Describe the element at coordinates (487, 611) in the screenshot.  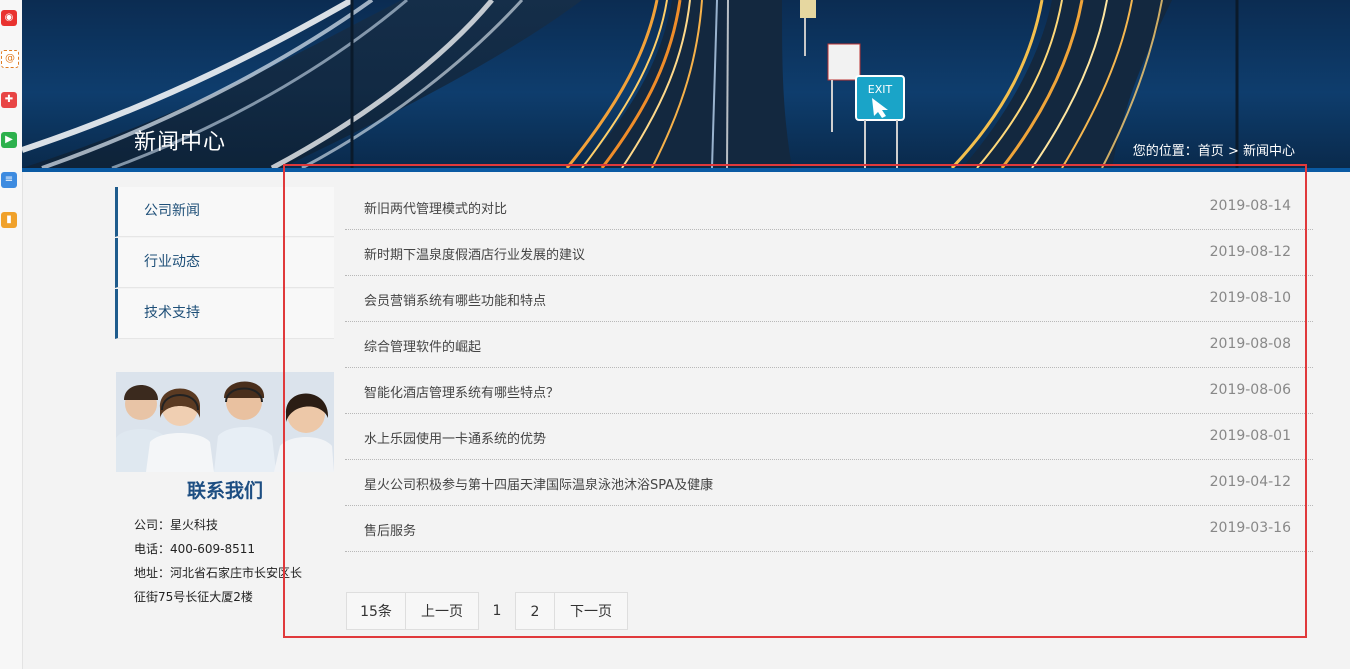
I see `pagination: 15条 上一页 1 2 下一页` at that location.